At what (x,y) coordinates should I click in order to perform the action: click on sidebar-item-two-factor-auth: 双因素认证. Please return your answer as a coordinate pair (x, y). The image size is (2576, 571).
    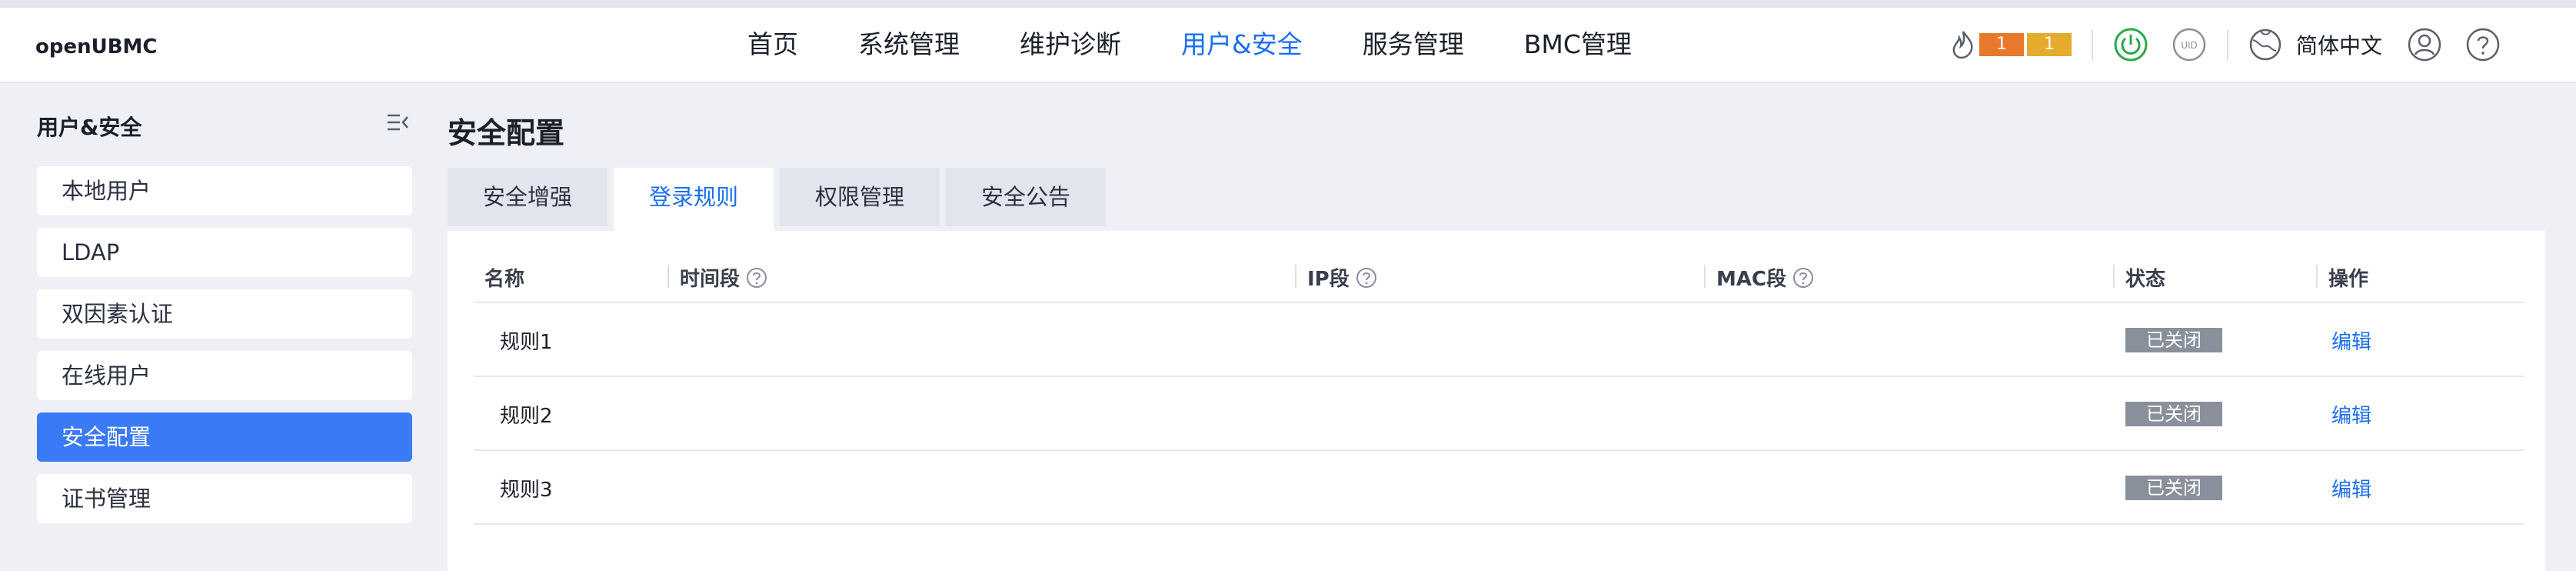
    Looking at the image, I should click on (224, 314).